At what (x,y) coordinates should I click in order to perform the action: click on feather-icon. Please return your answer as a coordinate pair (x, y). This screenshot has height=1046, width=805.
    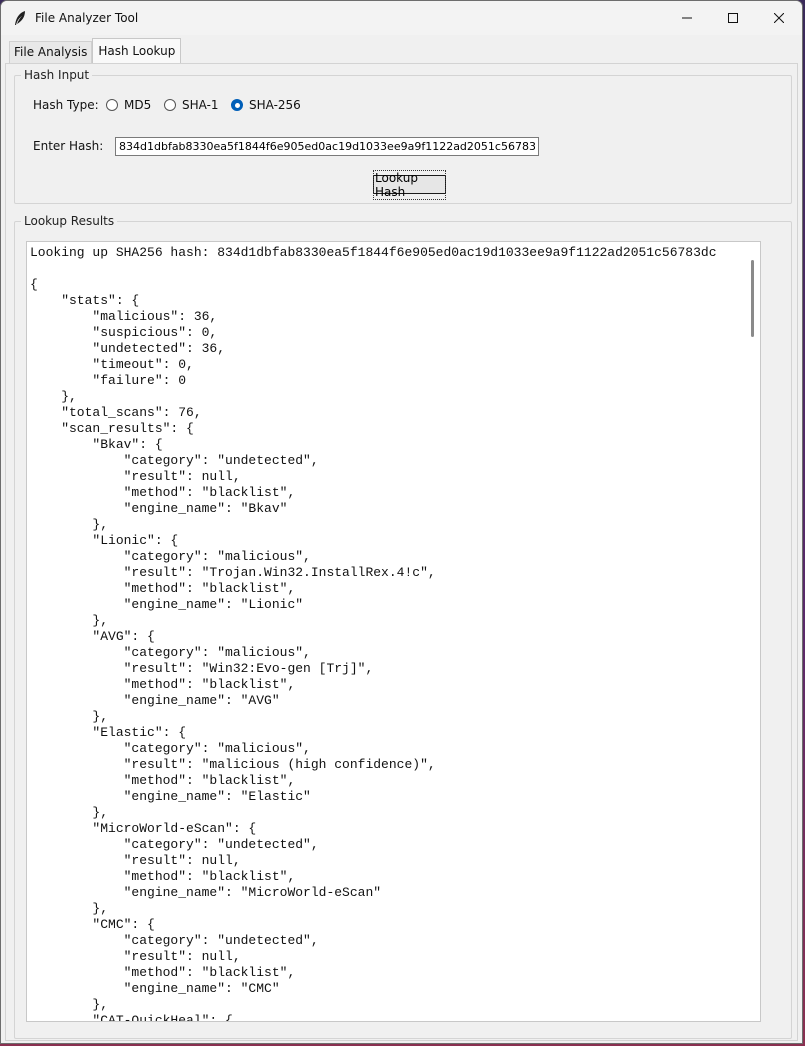
    Looking at the image, I should click on (20, 18).